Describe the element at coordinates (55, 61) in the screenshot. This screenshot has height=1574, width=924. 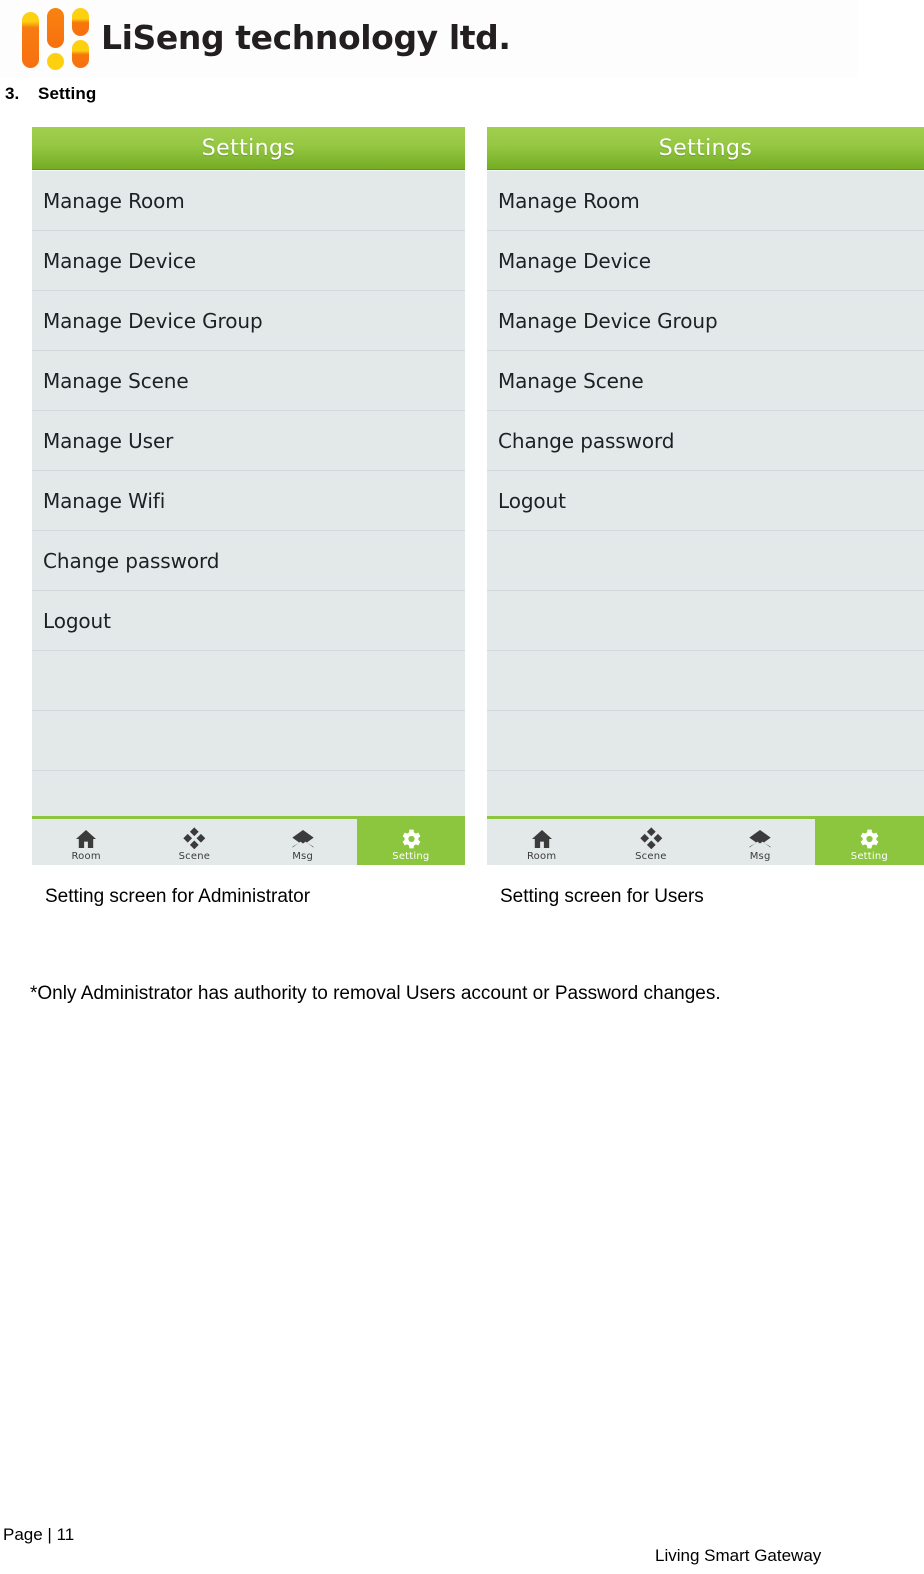
I see `logo-dot-2-bottom` at that location.